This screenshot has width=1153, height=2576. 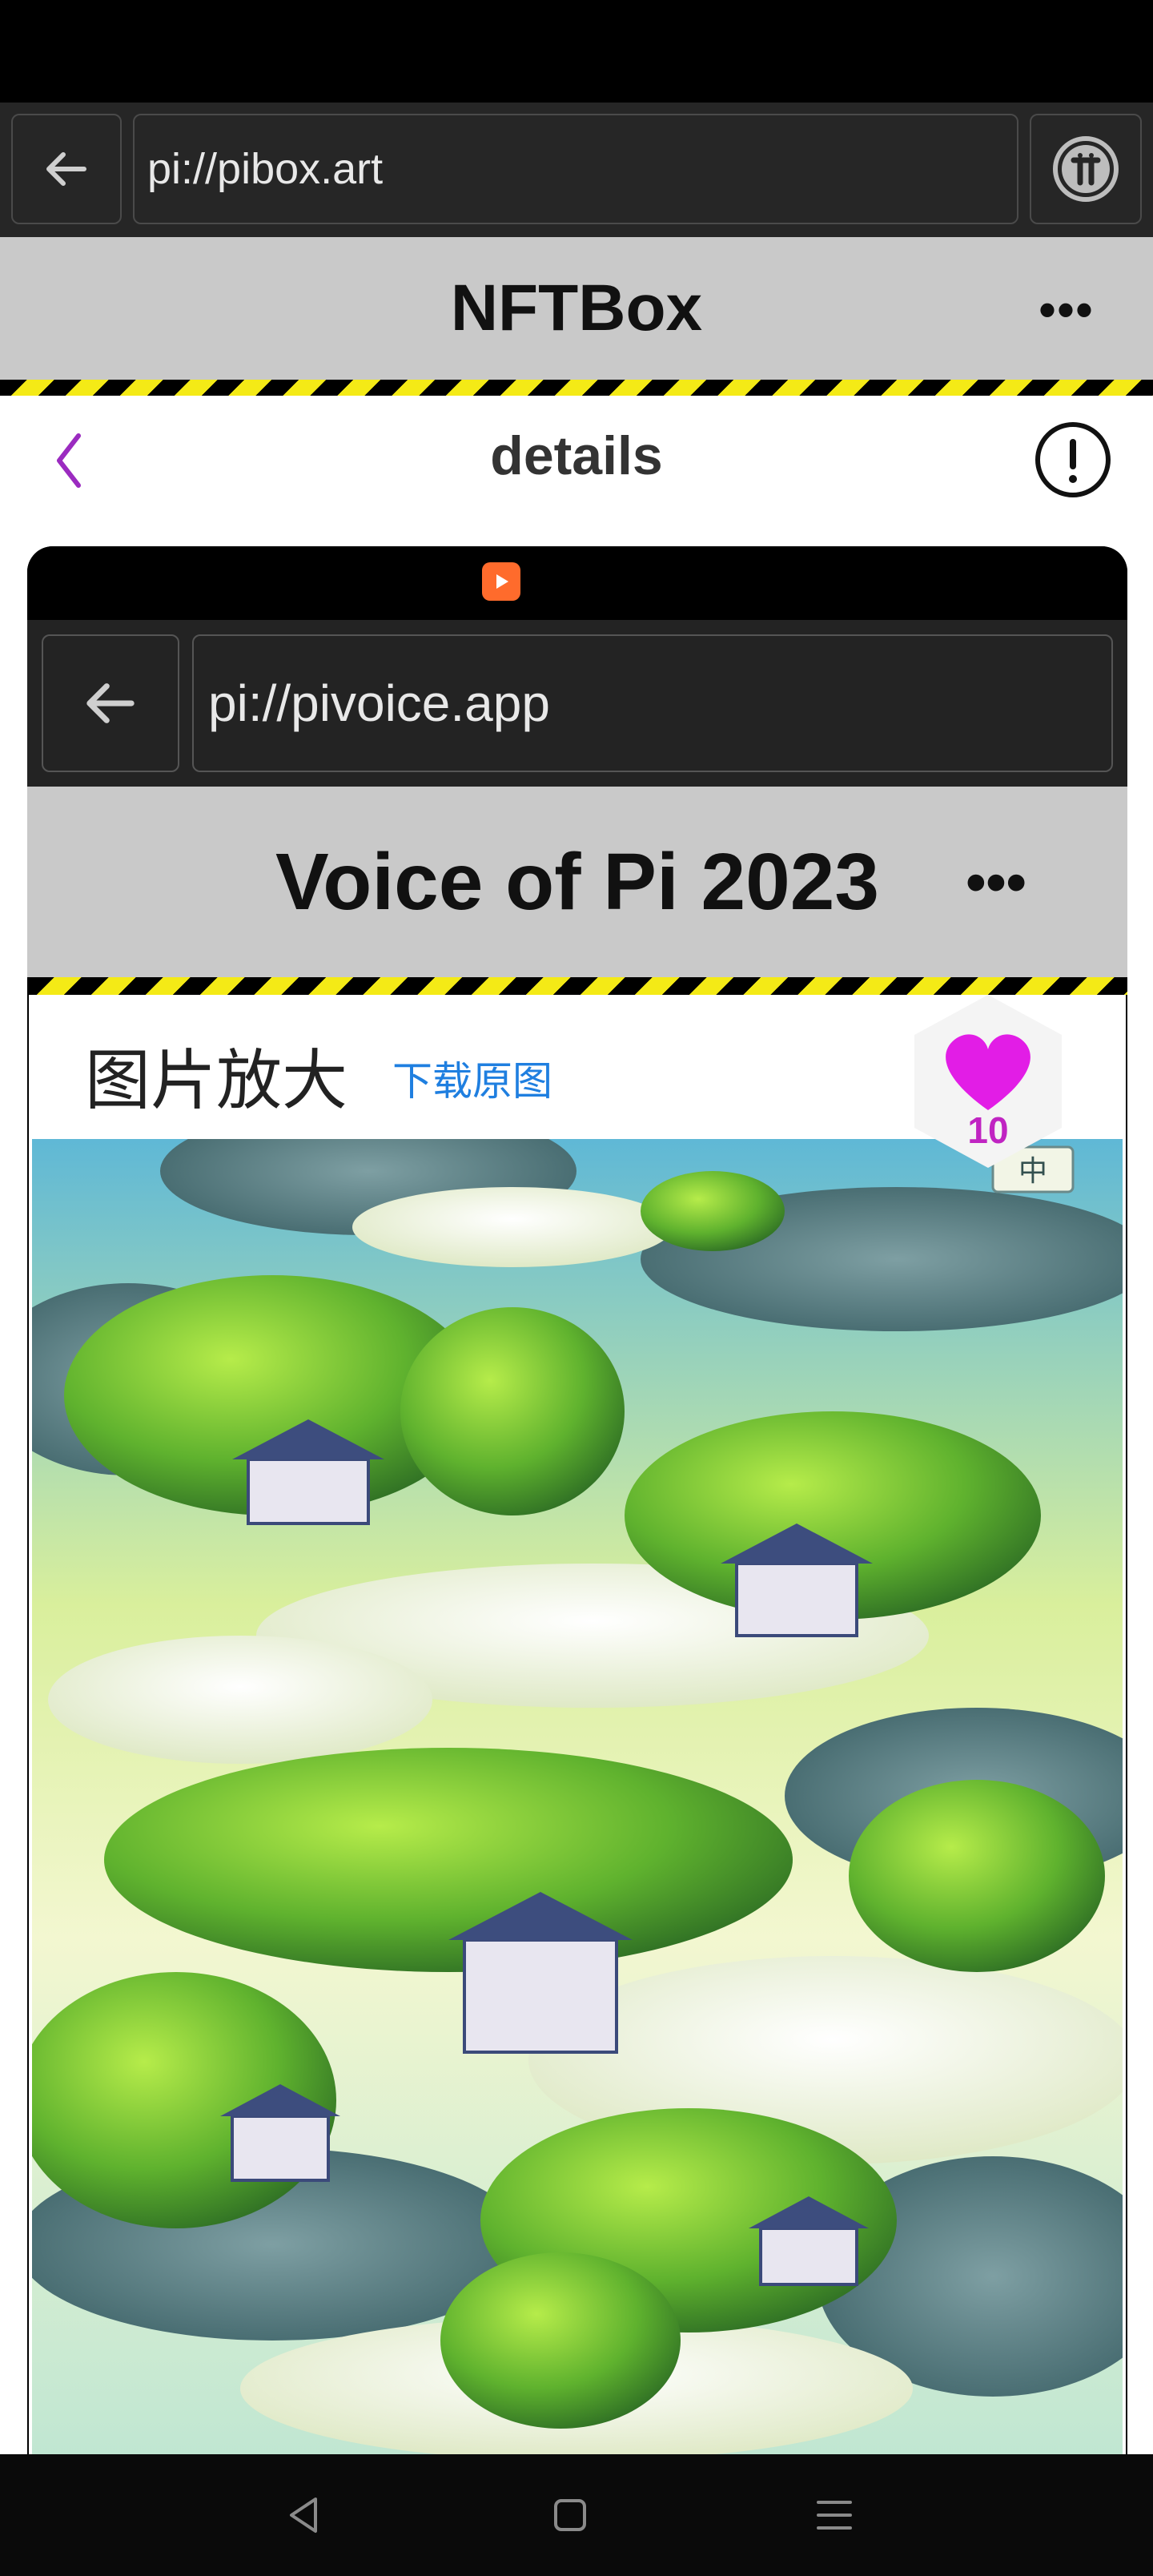 I want to click on home-square-icon, so click(x=570, y=2515).